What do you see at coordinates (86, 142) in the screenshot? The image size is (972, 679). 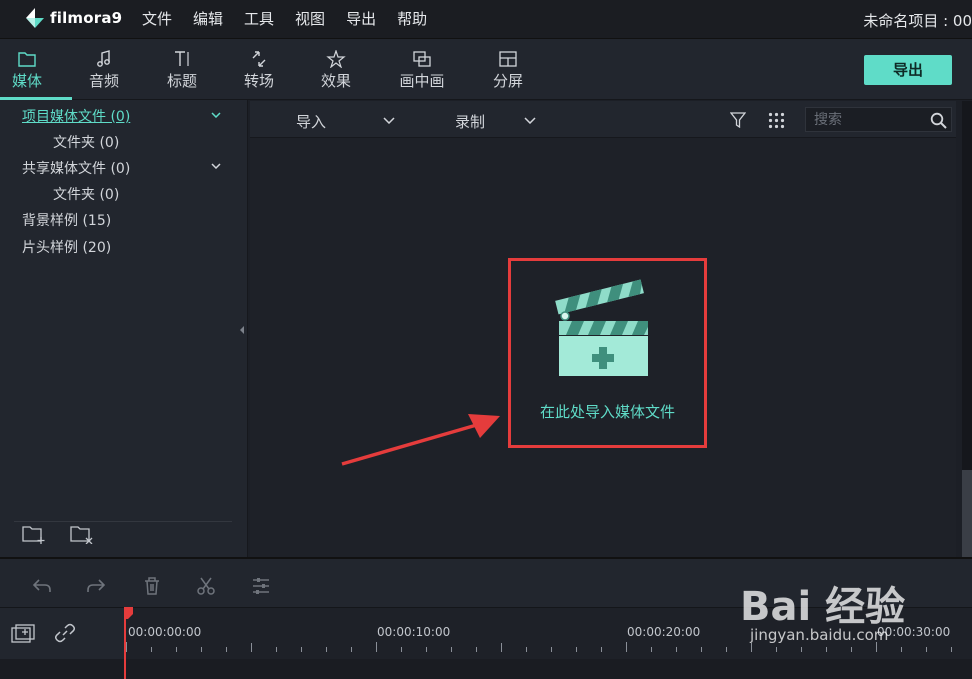 I see `tree-project-folder: 文件夹 (0)` at bounding box center [86, 142].